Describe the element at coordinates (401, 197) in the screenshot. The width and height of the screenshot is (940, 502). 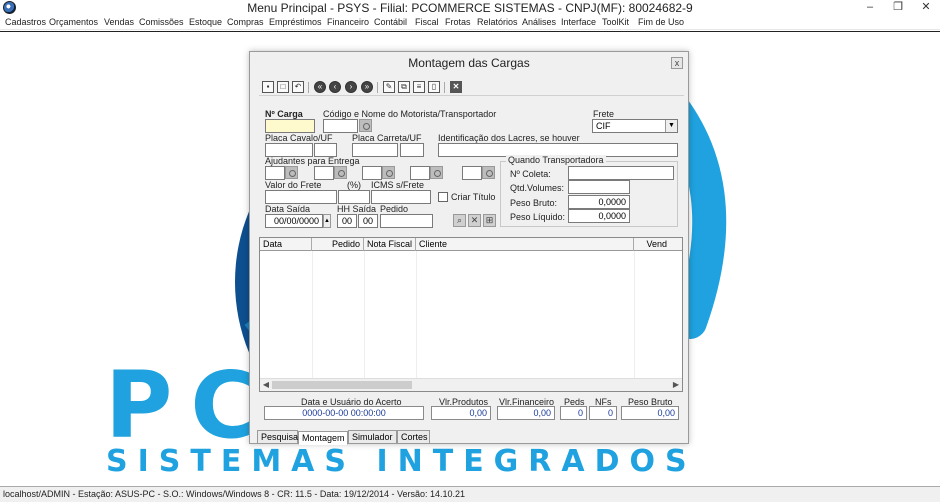
I see `icms-frete-input` at that location.